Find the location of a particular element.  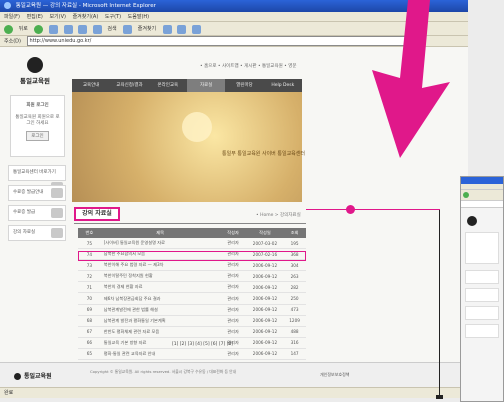

cell-views: 147 is located at coordinates (294, 354).